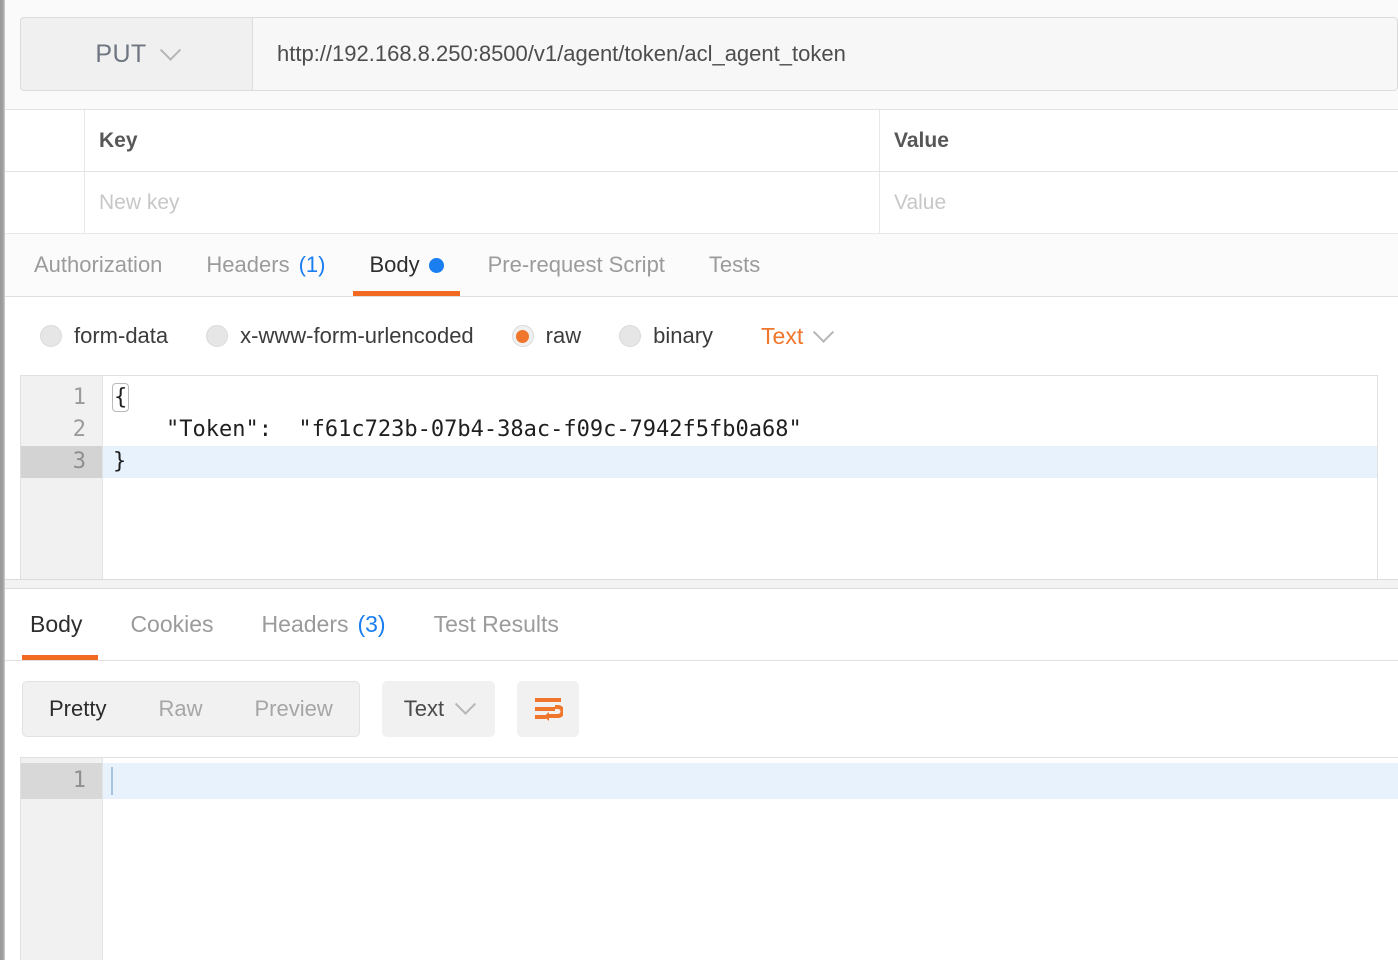 This screenshot has width=1398, height=960. What do you see at coordinates (98, 264) in the screenshot?
I see `tab-label: Authorization` at bounding box center [98, 264].